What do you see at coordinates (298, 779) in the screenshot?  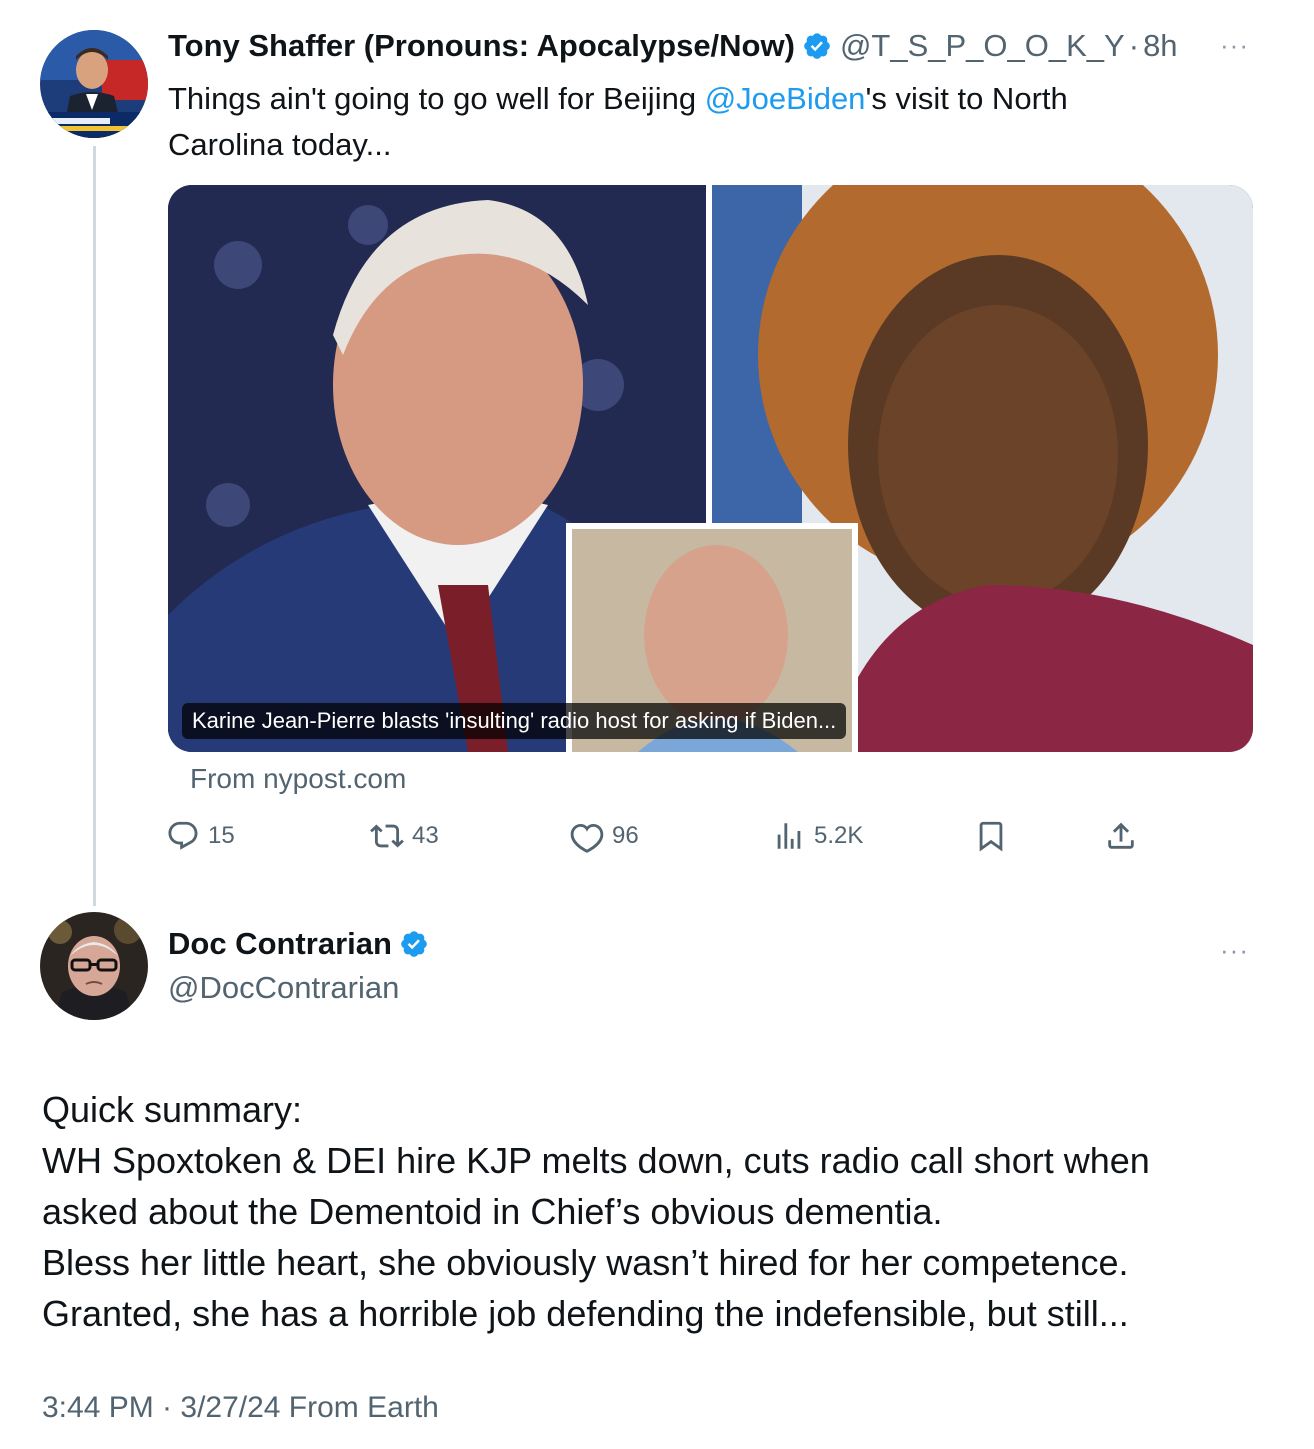 I see `link-card-source: From nypost.com` at bounding box center [298, 779].